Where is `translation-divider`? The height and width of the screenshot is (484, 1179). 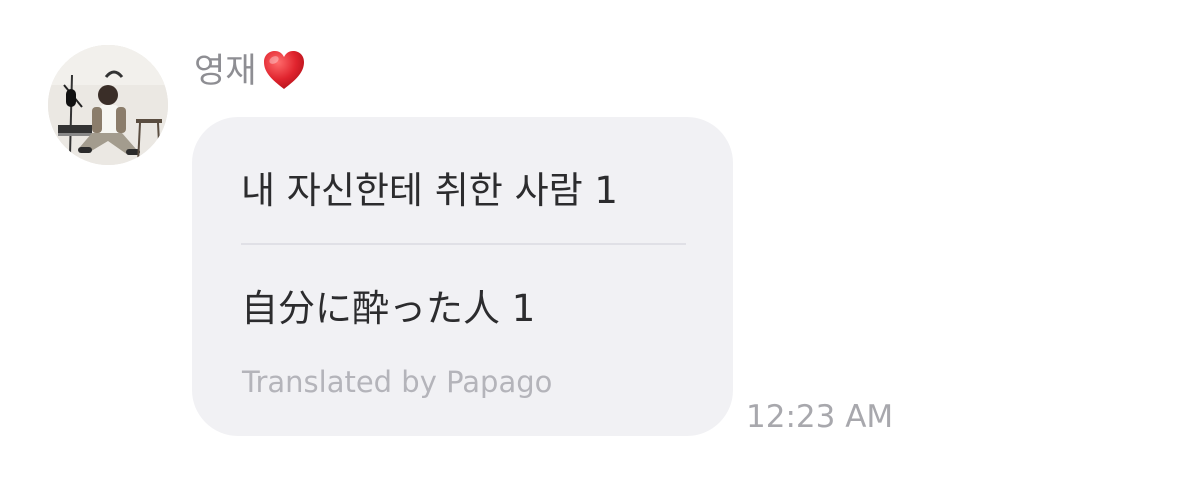
translation-divider is located at coordinates (463, 244).